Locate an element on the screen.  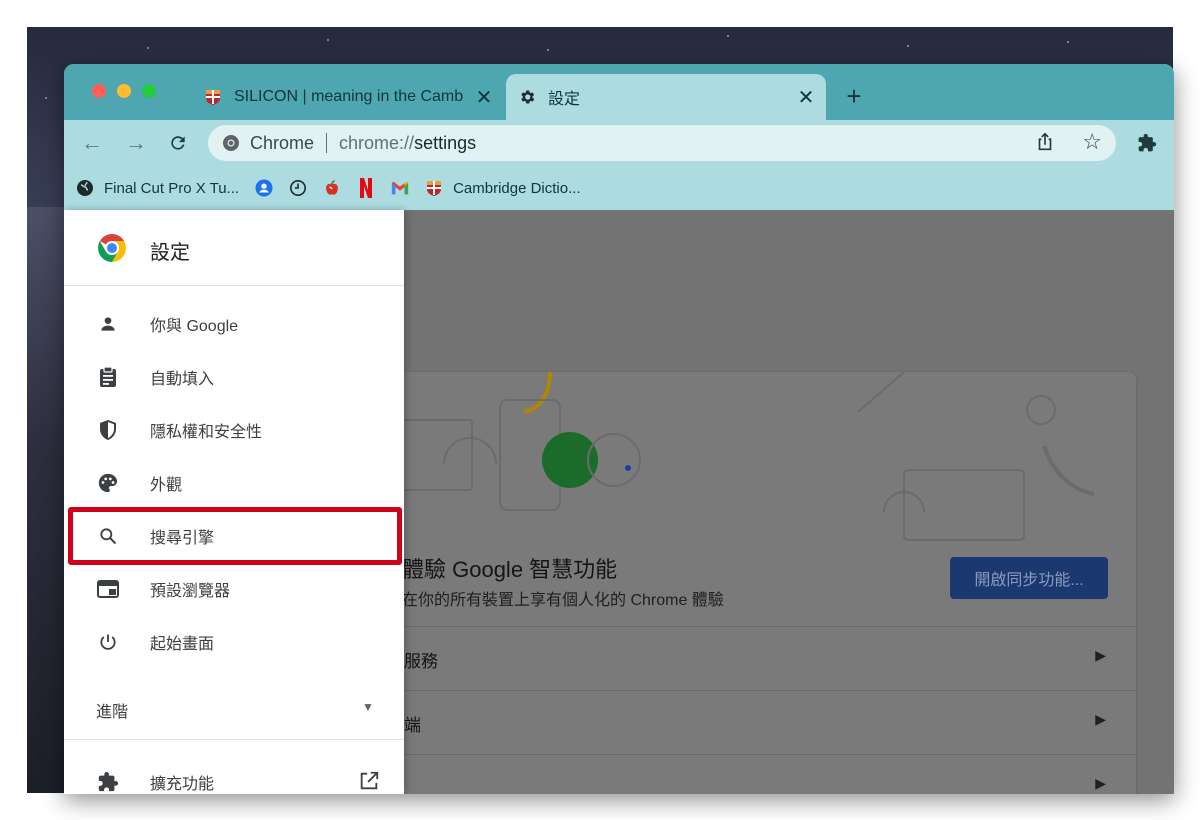
advanced-label: 進階 is located at coordinates (112, 712).